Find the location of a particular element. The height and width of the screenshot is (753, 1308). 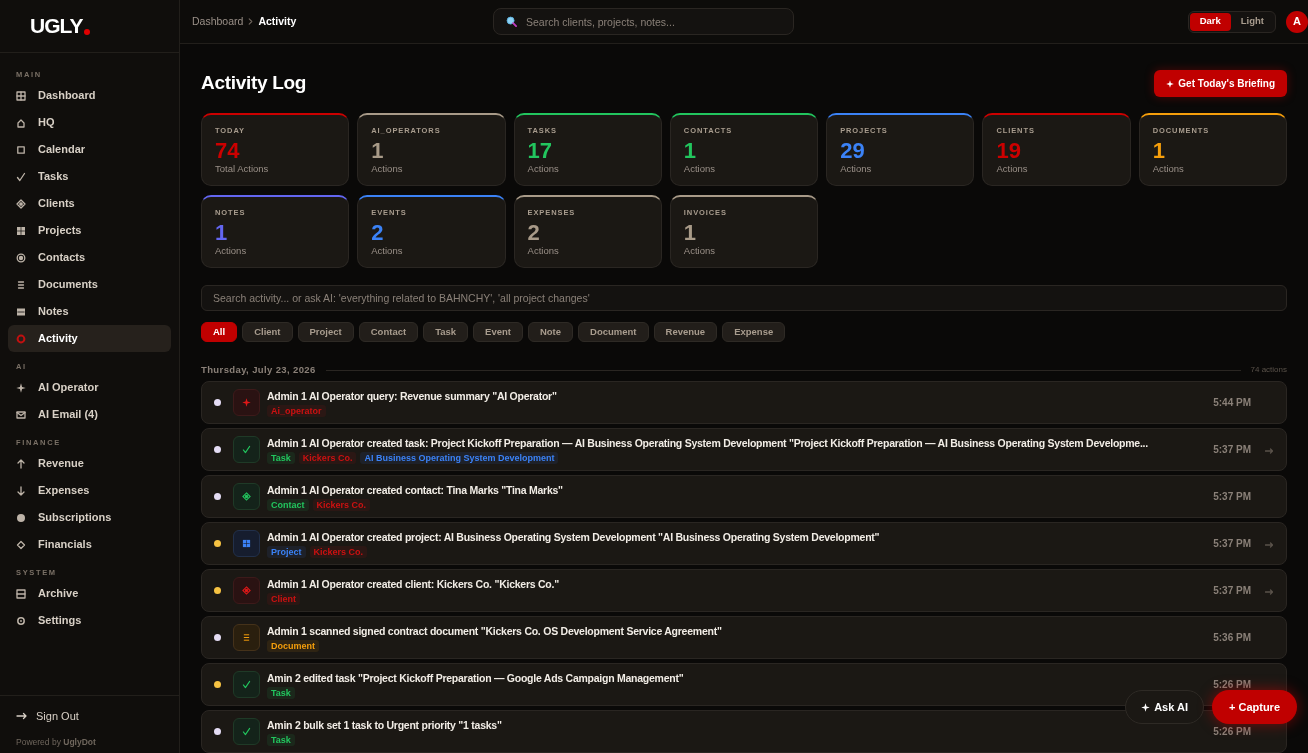

nav-item: Archive is located at coordinates (89, 593).